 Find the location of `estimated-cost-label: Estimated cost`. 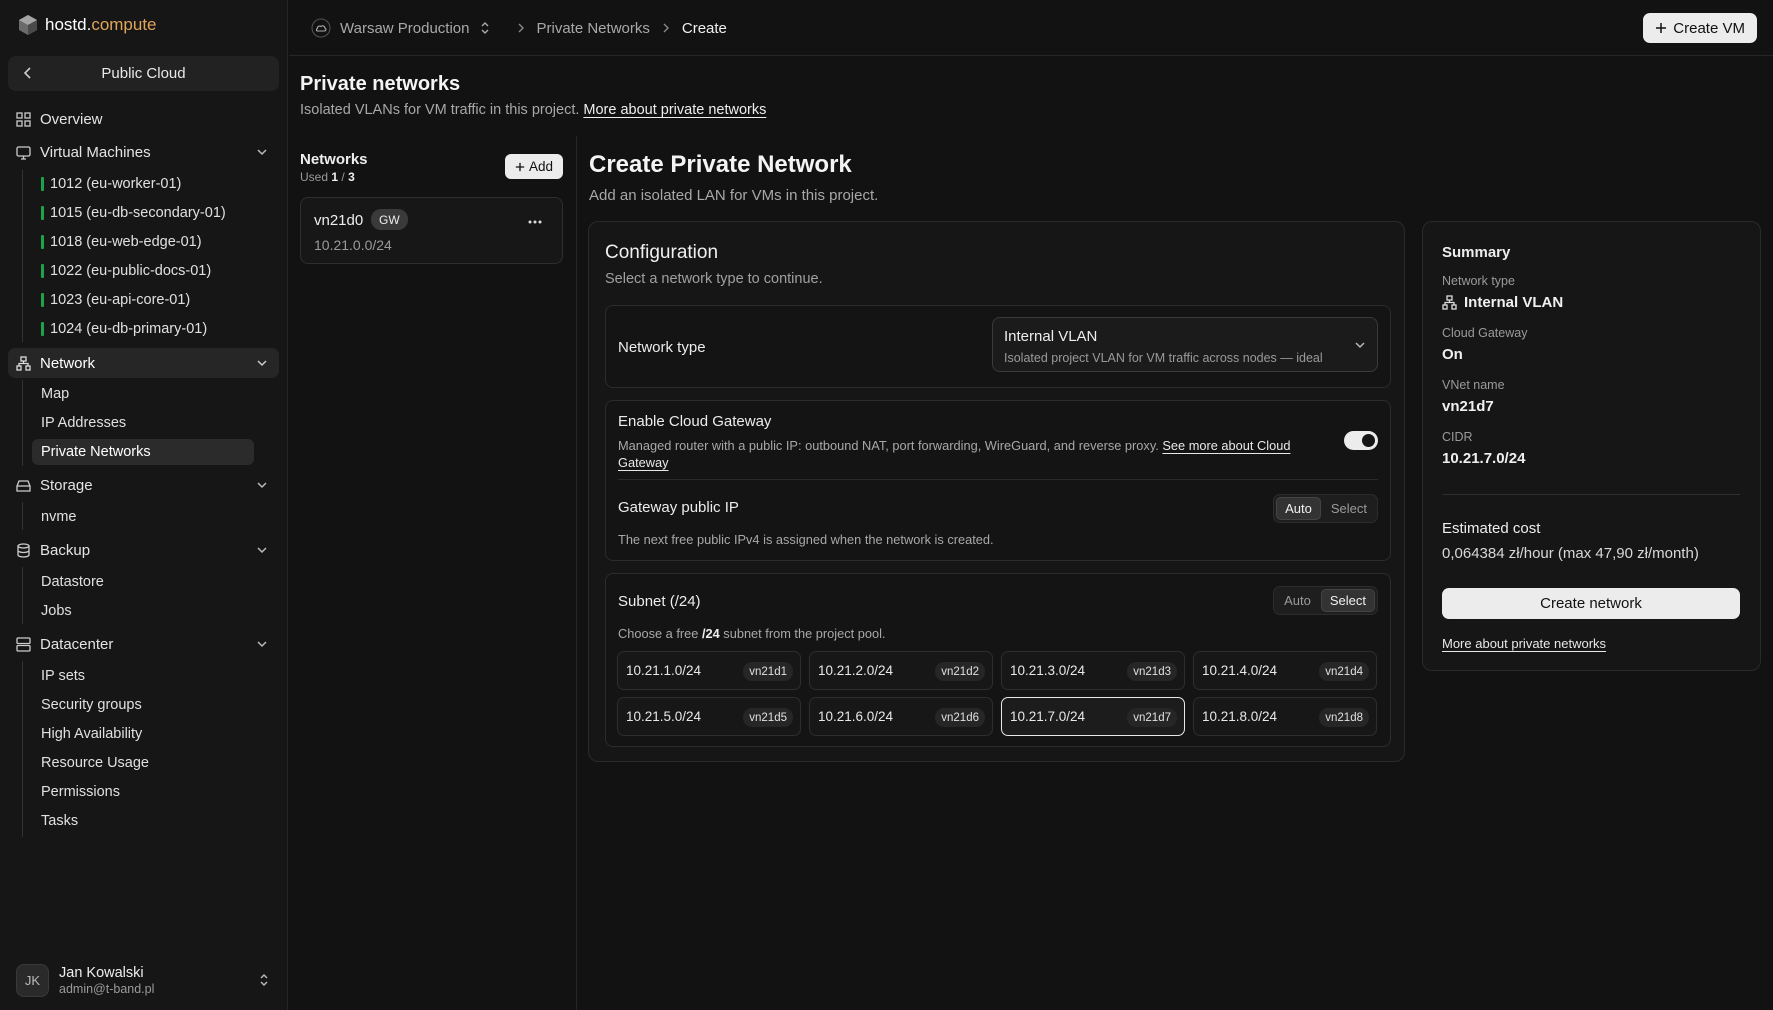

estimated-cost-label: Estimated cost is located at coordinates (1491, 528).